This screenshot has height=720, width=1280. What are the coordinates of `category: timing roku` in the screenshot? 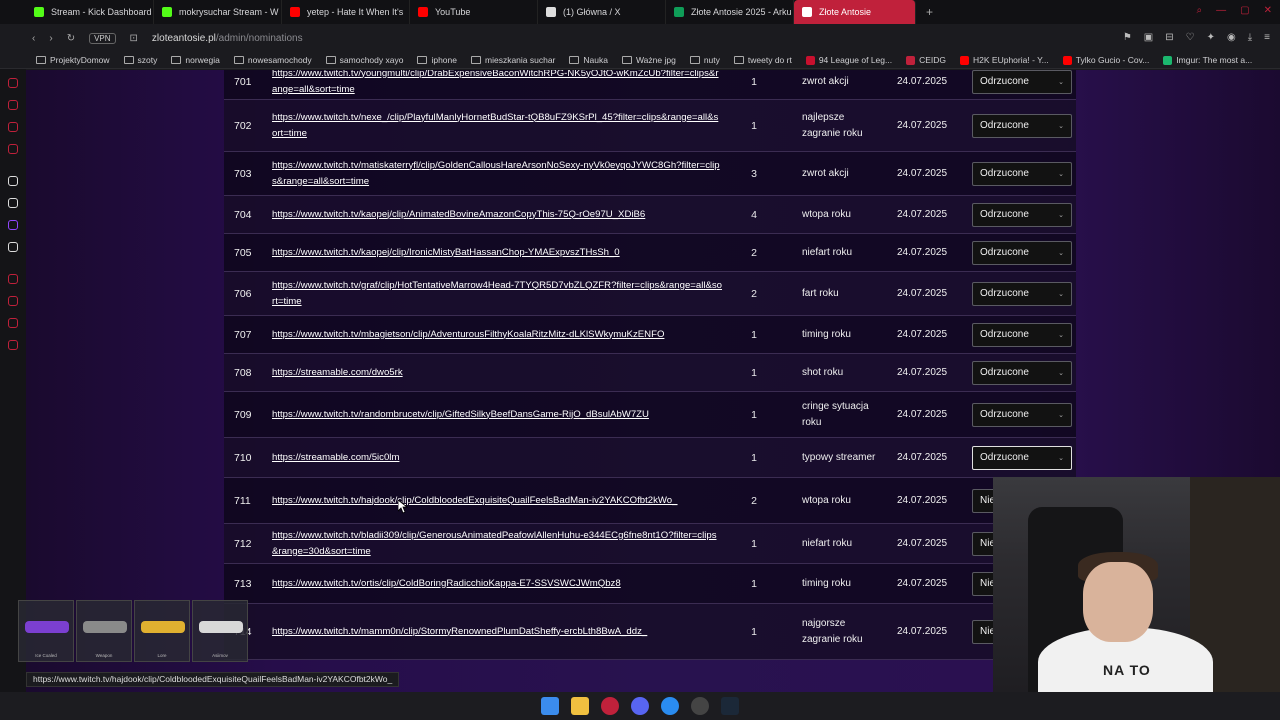 It's located at (826, 583).